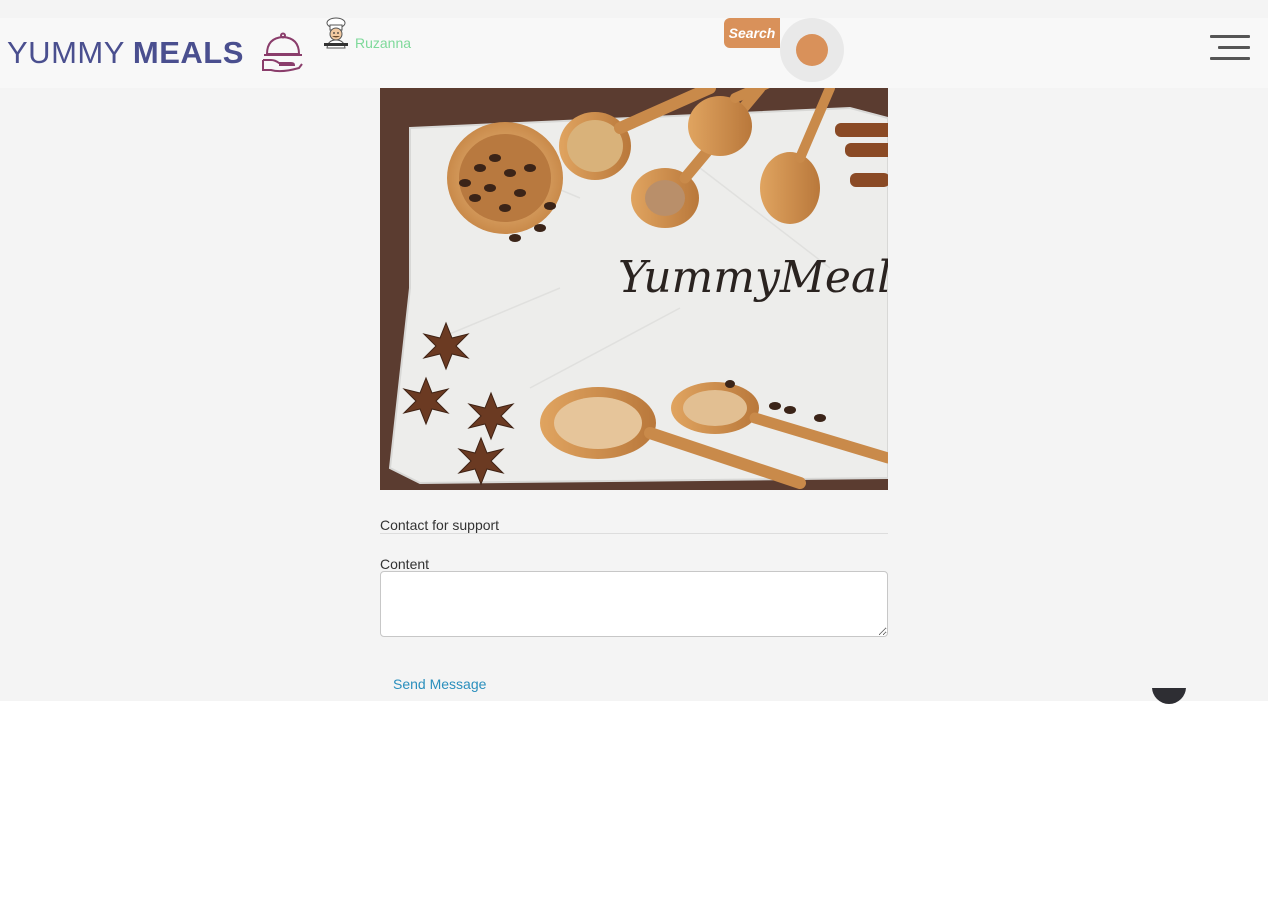 This screenshot has width=1268, height=901. Describe the element at coordinates (439, 684) in the screenshot. I see `send-message-button: Send Message` at that location.